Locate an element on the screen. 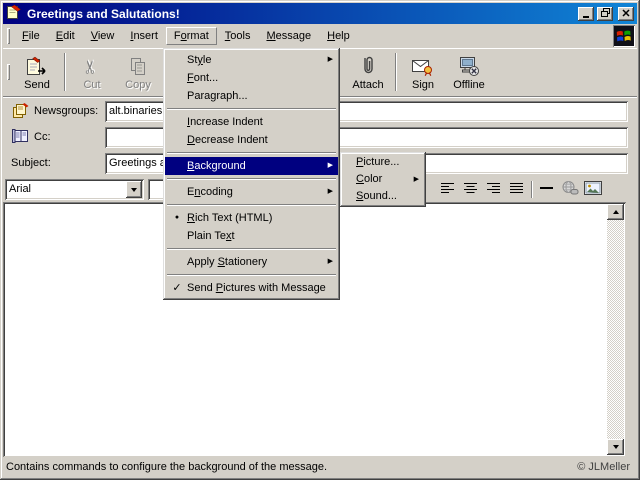  toolbar-button-label: Send is located at coordinates (37, 84).